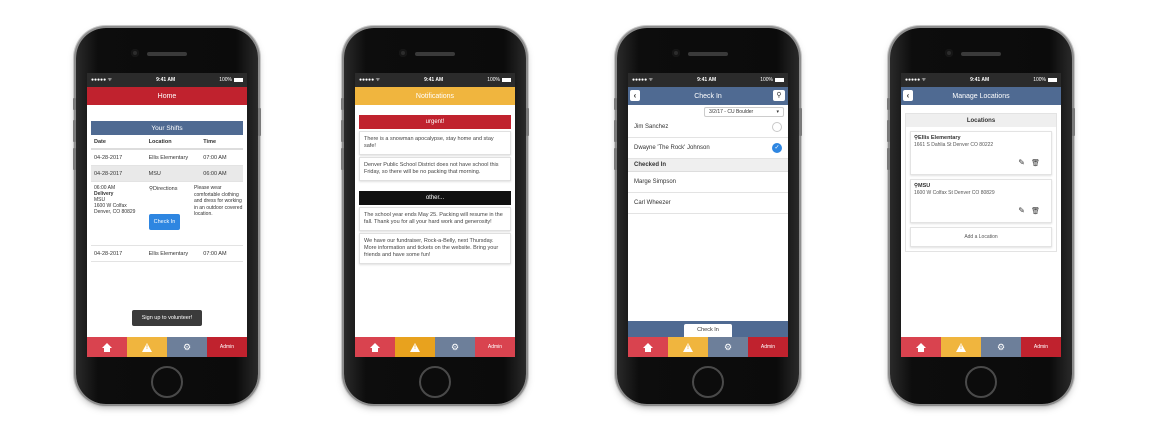  Describe the element at coordinates (954, 193) in the screenshot. I see `location-address: 1600 W Colfax St Denver CO 80829` at that location.